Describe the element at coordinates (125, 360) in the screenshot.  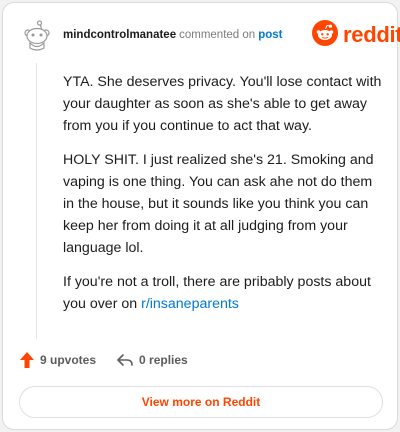
I see `reply-arrow-icon` at that location.